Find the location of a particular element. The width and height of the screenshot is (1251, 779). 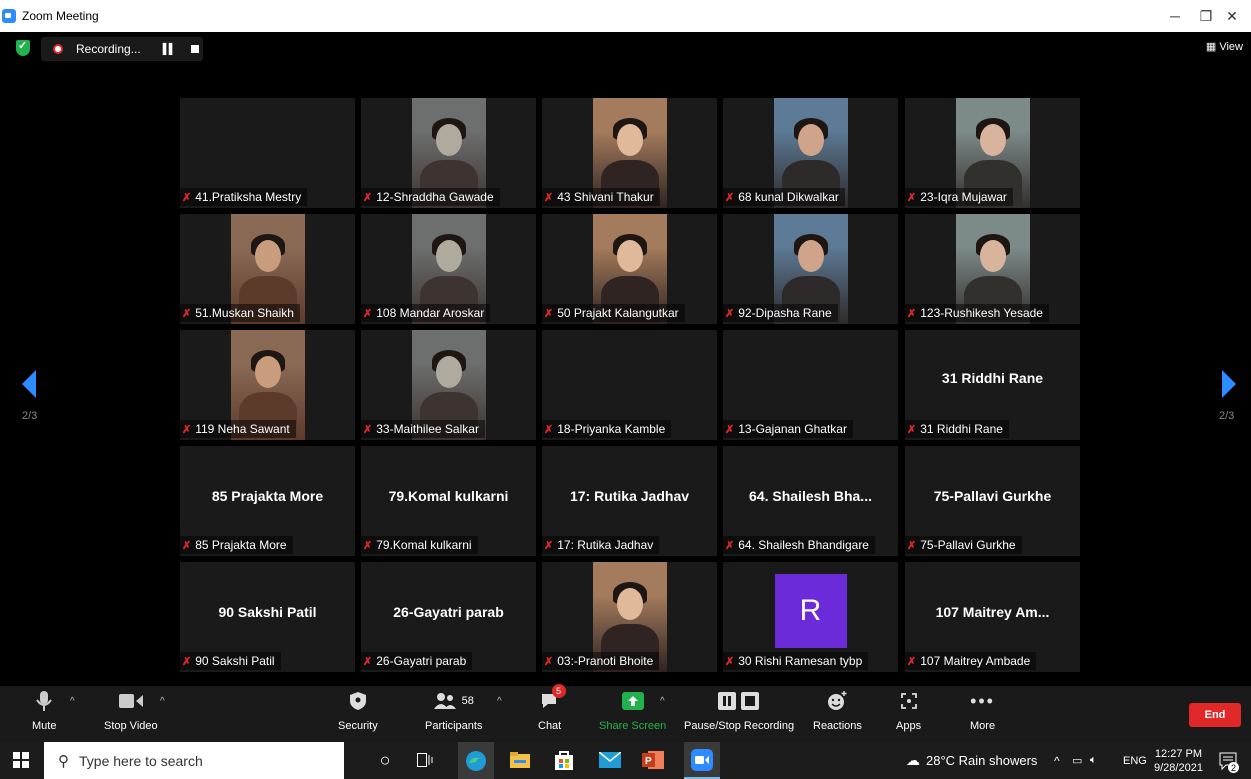

stop-video-button: Stop Video is located at coordinates (131, 711).